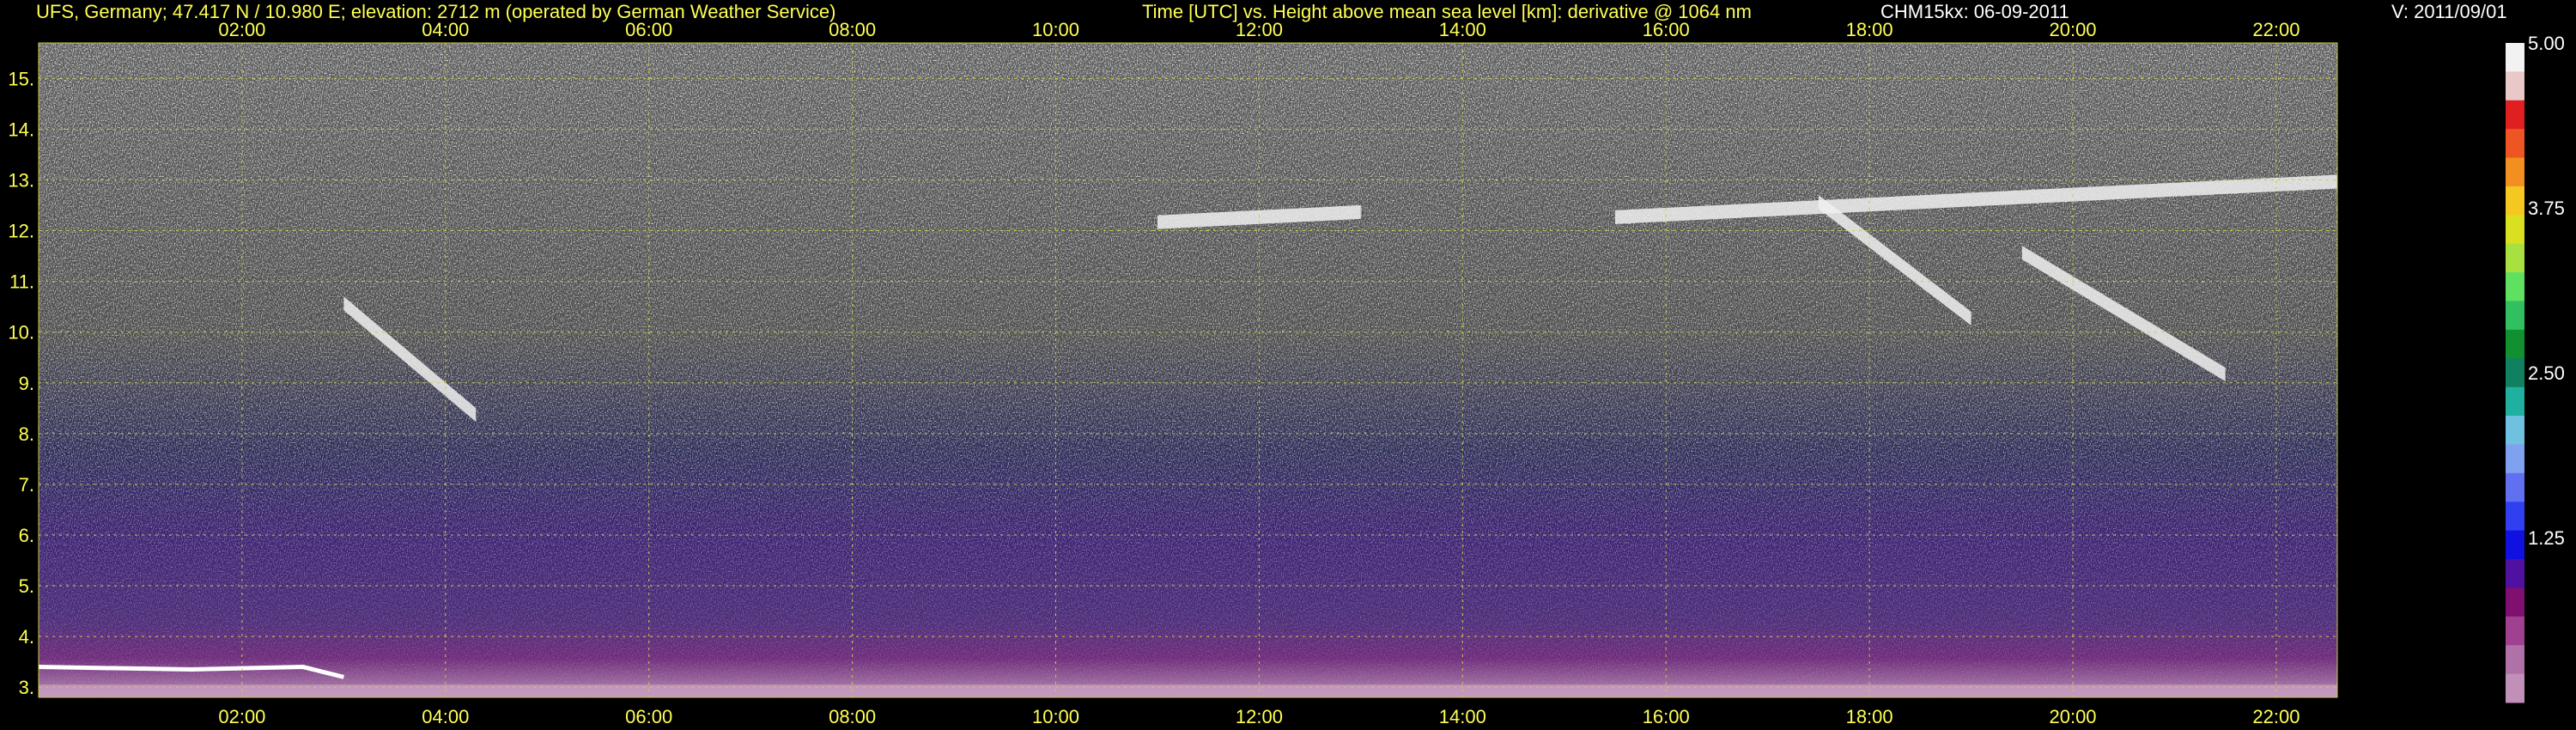 The image size is (2576, 730). Describe the element at coordinates (852, 716) in the screenshot. I see `x-tick-bottom-3: 08:00` at that location.